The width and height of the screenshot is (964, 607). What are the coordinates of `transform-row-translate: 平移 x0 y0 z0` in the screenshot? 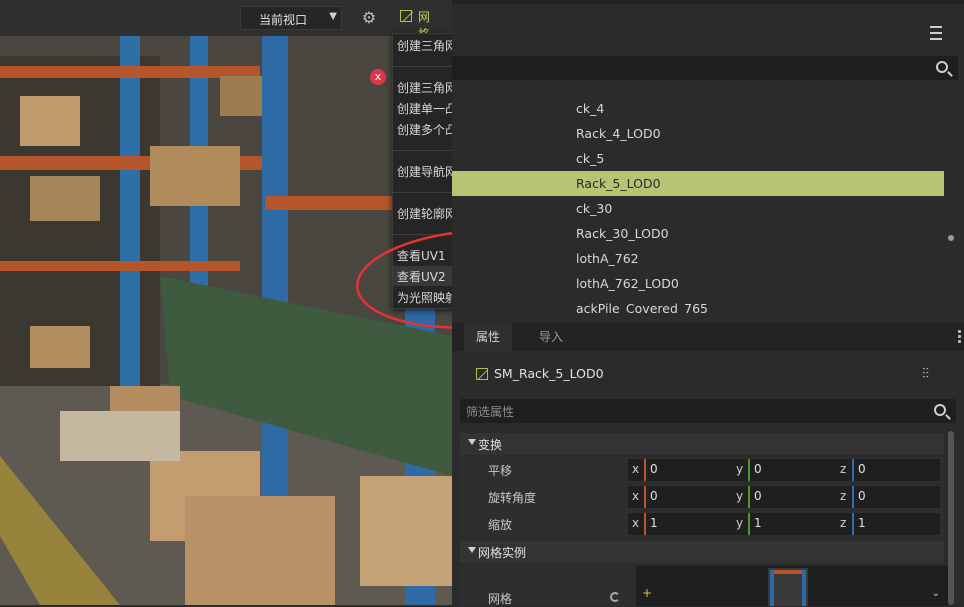 It's located at (702, 470).